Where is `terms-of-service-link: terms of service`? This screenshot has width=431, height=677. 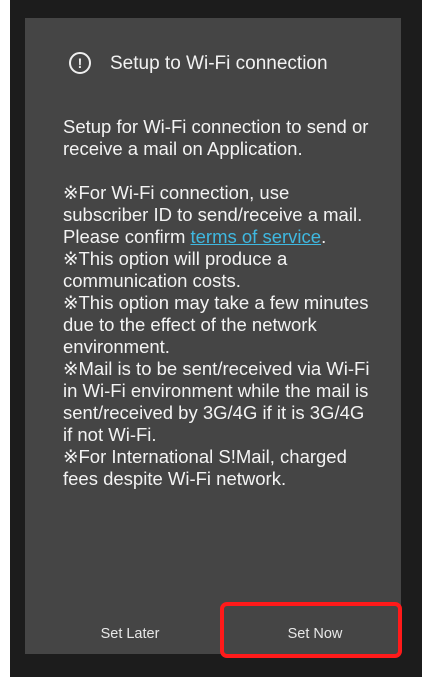
terms-of-service-link: terms of service is located at coordinates (256, 236).